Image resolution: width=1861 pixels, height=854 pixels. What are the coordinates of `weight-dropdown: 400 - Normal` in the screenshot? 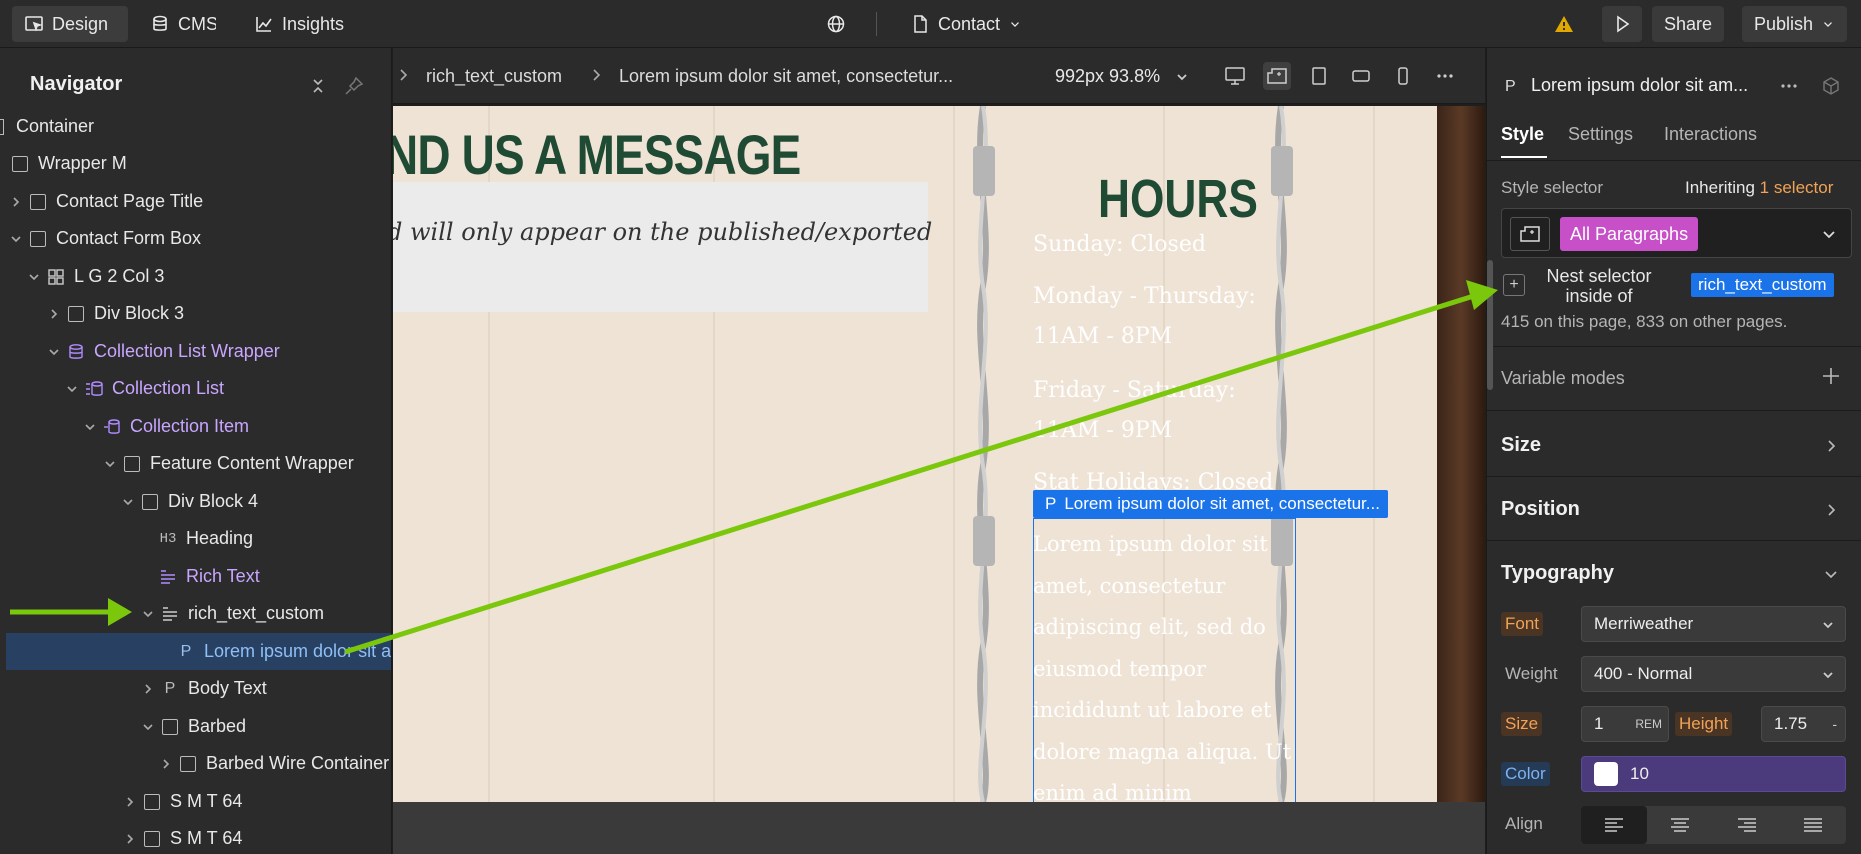 It's located at (1713, 674).